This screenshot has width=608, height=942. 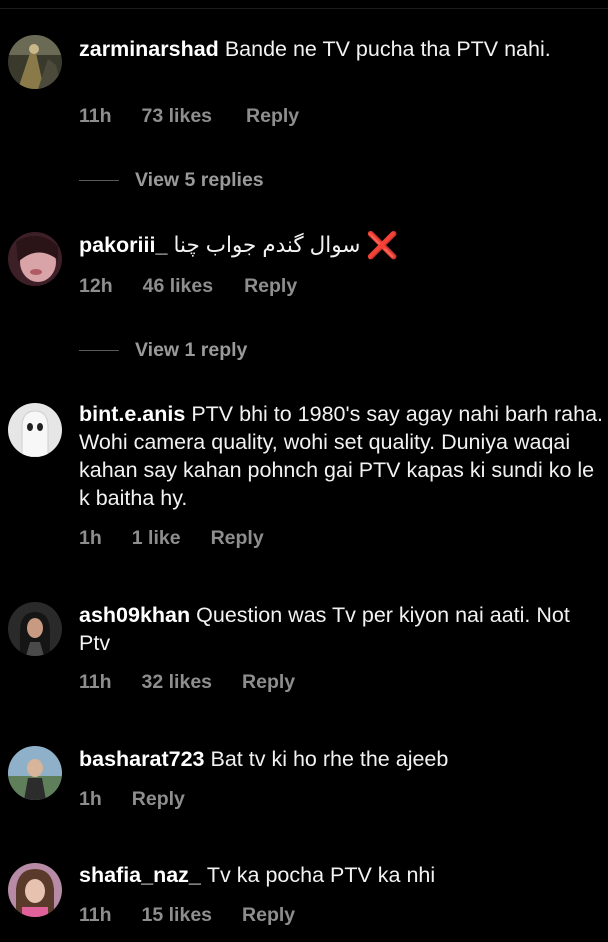 I want to click on comment-meta: 11h 15 likes Reply, so click(x=187, y=915).